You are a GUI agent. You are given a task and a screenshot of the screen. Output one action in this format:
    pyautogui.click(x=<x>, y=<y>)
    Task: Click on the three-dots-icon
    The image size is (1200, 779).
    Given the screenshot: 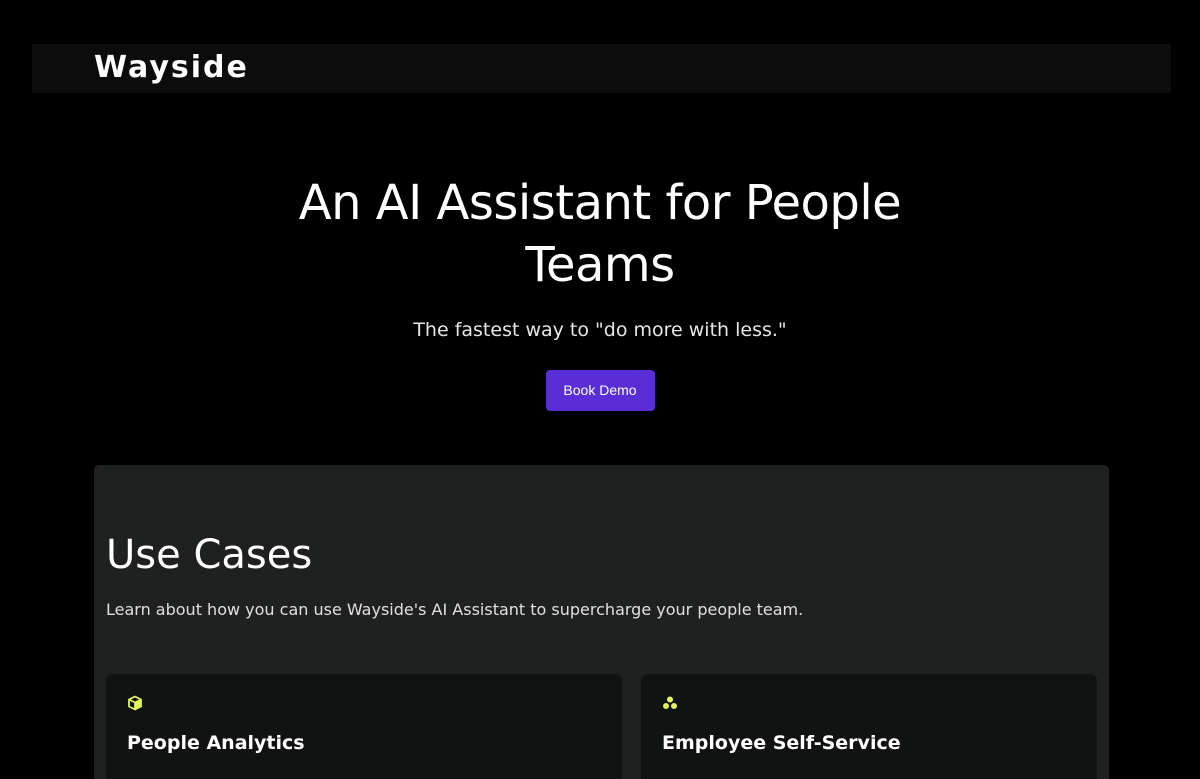 What is the action you would take?
    pyautogui.click(x=670, y=703)
    